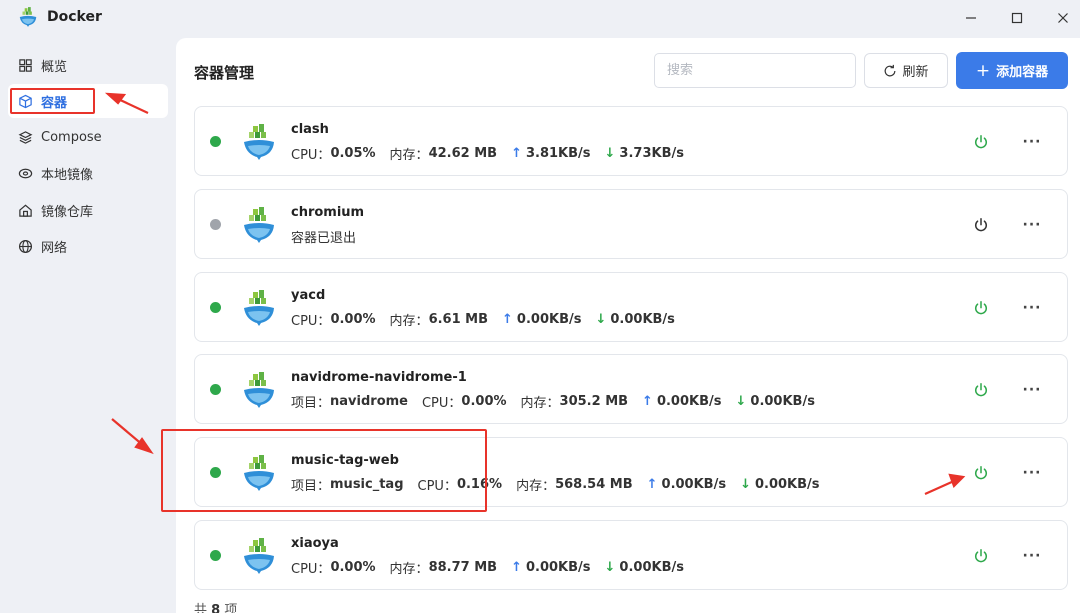 Image resolution: width=1080 pixels, height=613 pixels. What do you see at coordinates (328, 212) in the screenshot?
I see `container-name: chromium` at bounding box center [328, 212].